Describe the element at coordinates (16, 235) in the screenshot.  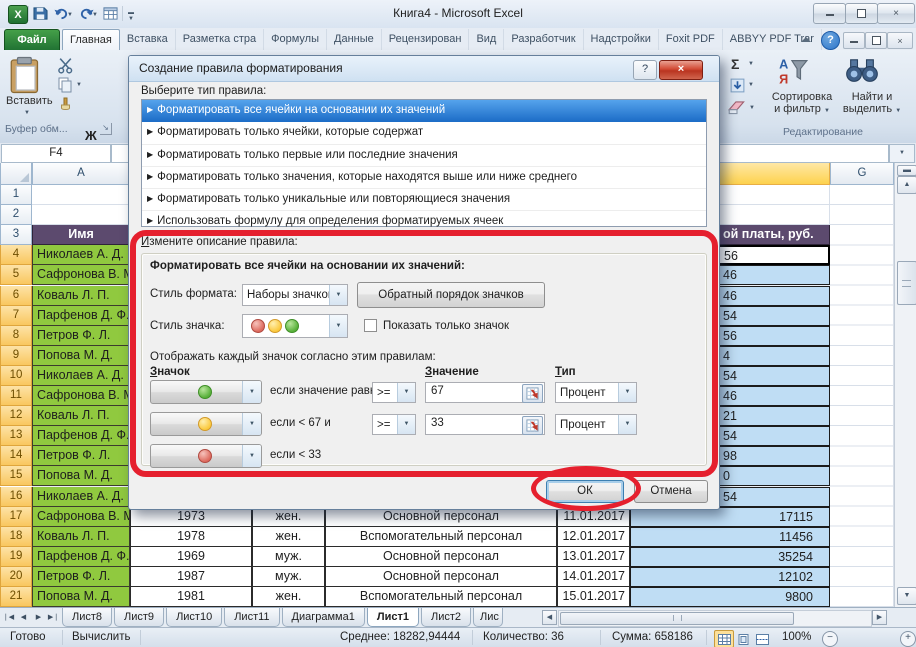
I see `row-header: 3` at that location.